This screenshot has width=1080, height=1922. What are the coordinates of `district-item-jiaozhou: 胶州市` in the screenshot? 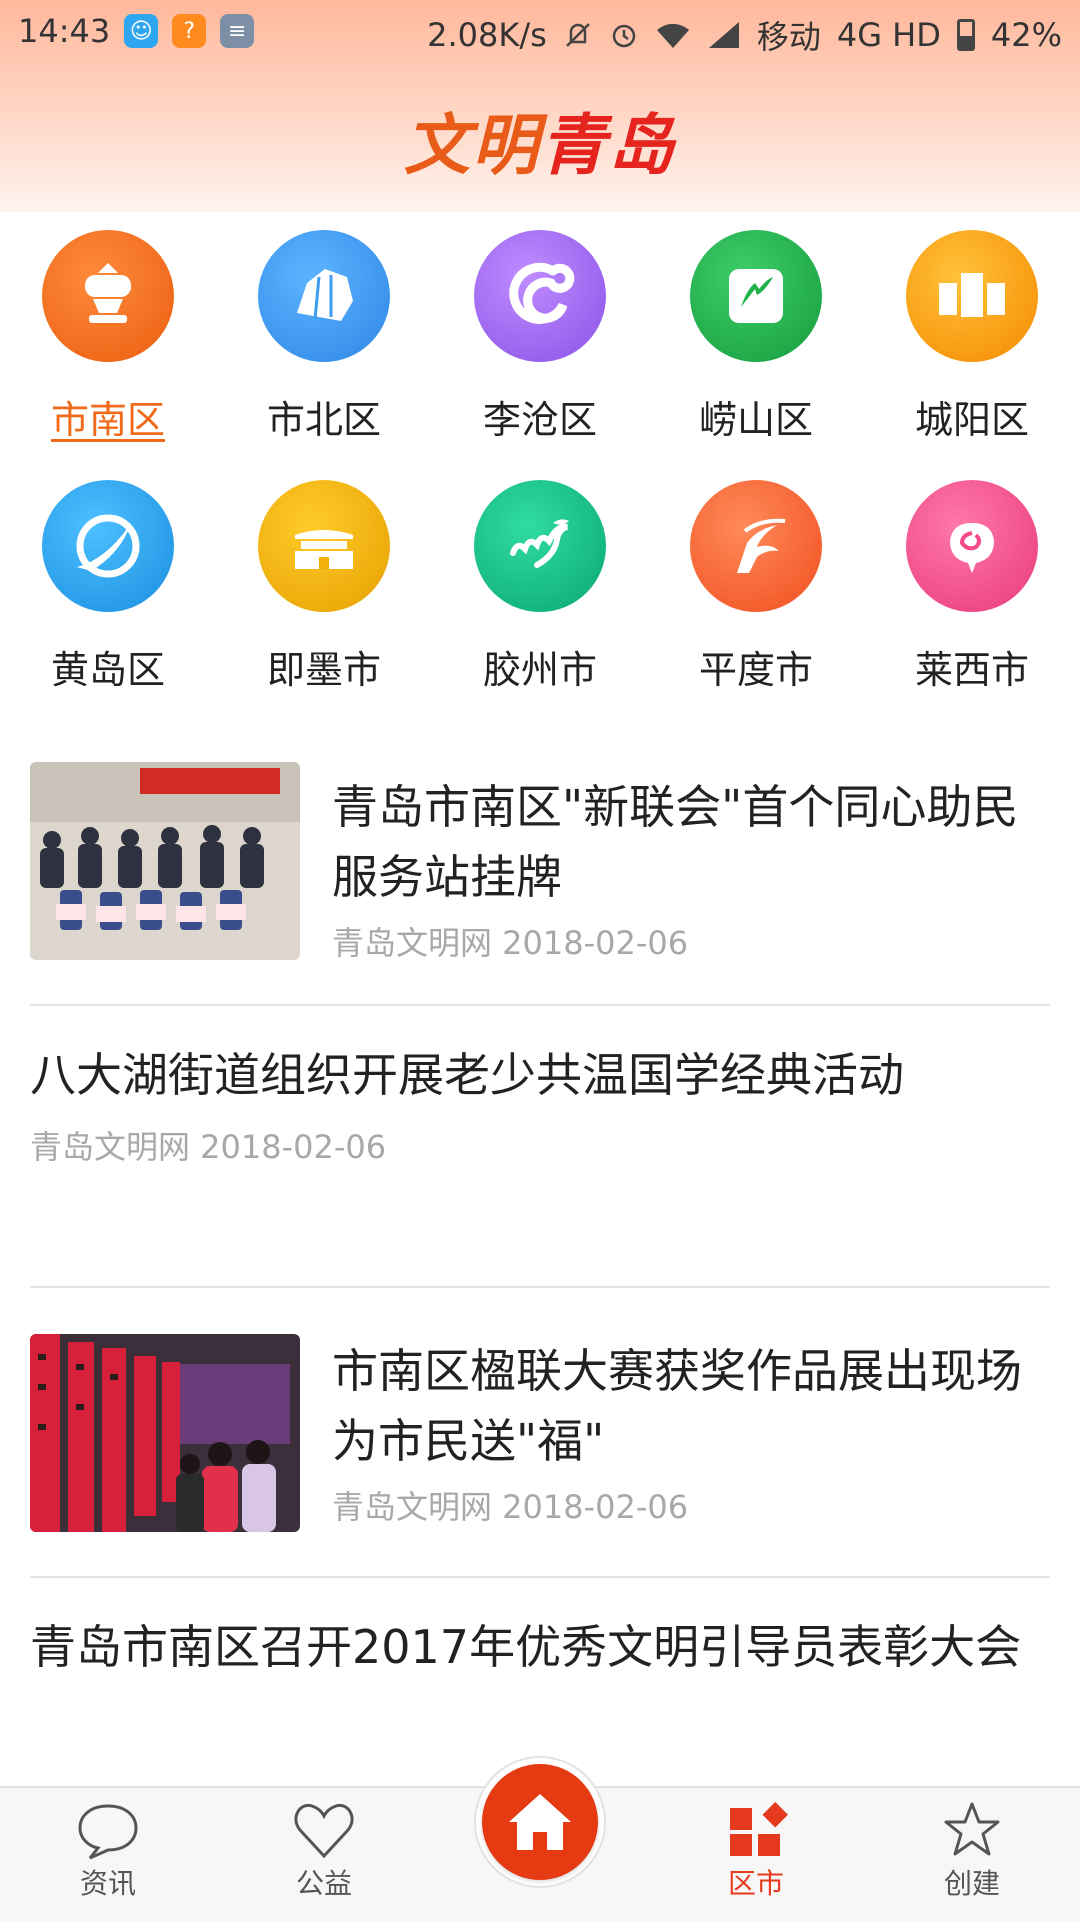 It's located at (540, 586).